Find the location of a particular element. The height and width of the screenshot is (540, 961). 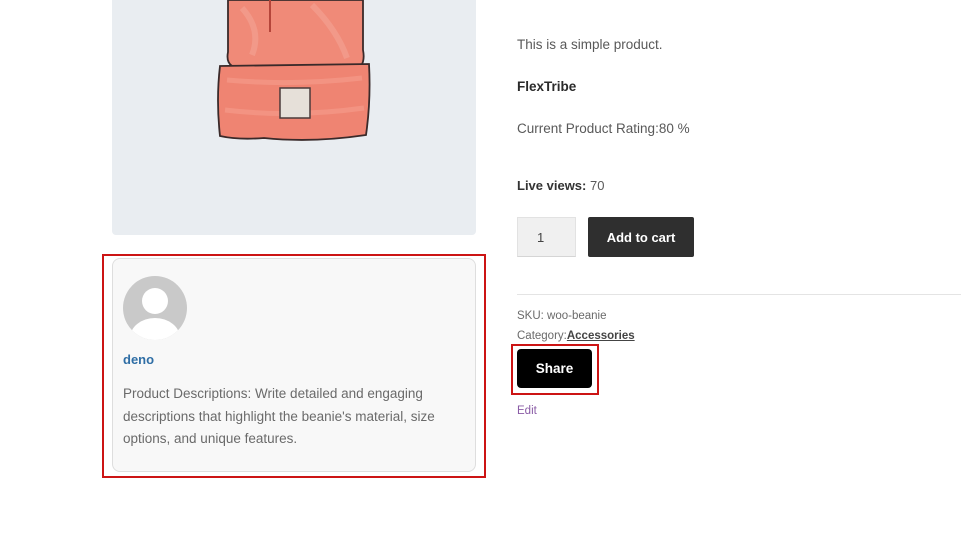

product-category: Category:Accessories is located at coordinates (576, 336).